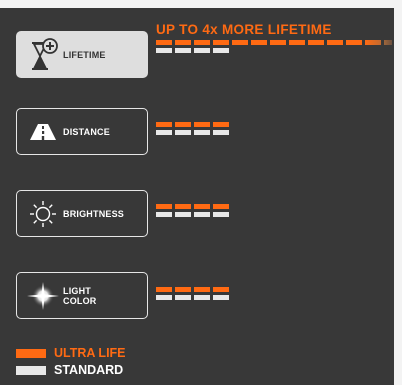 The width and height of the screenshot is (402, 385). Describe the element at coordinates (192, 210) in the screenshot. I see `brightness-bars` at that location.